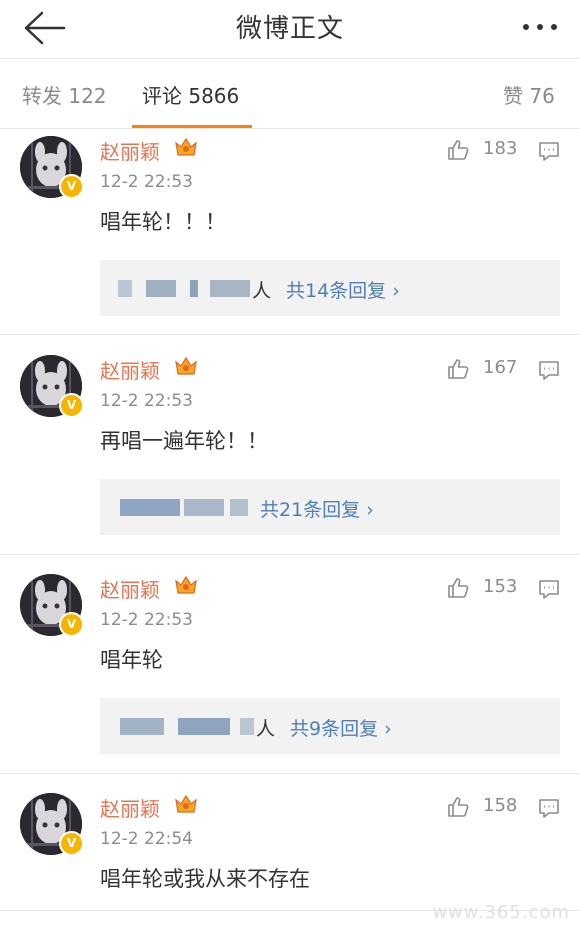 This screenshot has width=580, height=927. Describe the element at coordinates (163, 222) in the screenshot. I see `comment-text: 唱年轮！！！` at that location.